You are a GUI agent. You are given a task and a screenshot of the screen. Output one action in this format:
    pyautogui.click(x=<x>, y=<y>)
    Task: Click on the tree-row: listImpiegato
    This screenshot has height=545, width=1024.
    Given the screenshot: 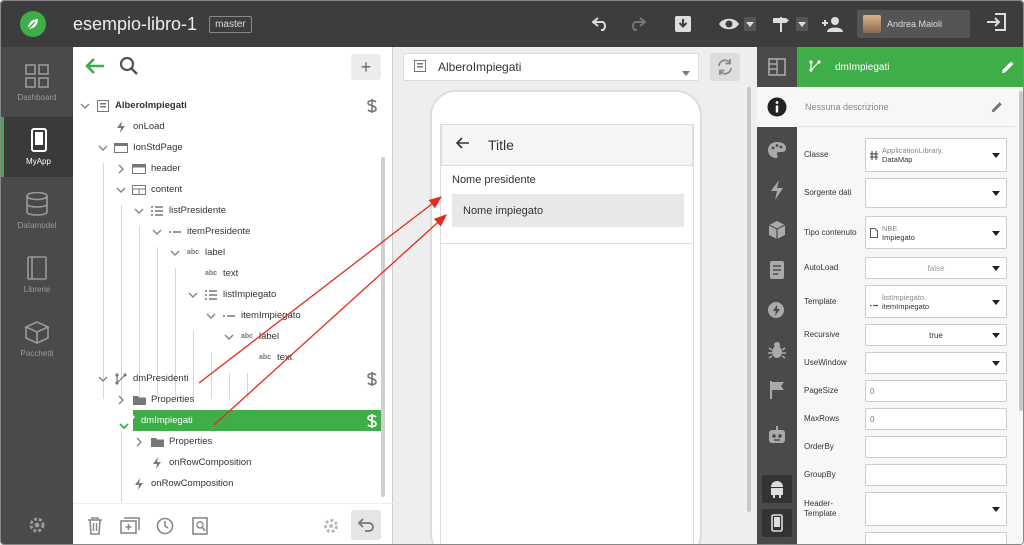 What is the action you would take?
    pyautogui.click(x=227, y=294)
    